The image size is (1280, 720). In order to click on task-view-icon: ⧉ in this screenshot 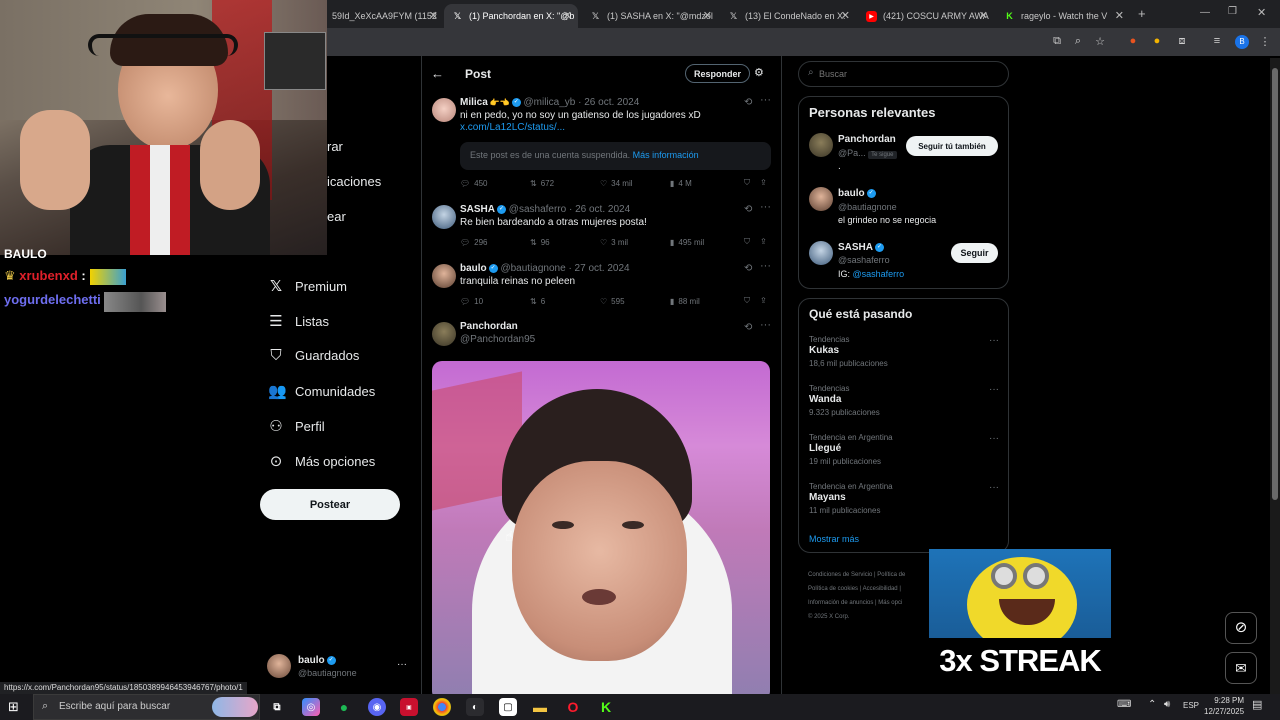, I will do `click(277, 707)`.